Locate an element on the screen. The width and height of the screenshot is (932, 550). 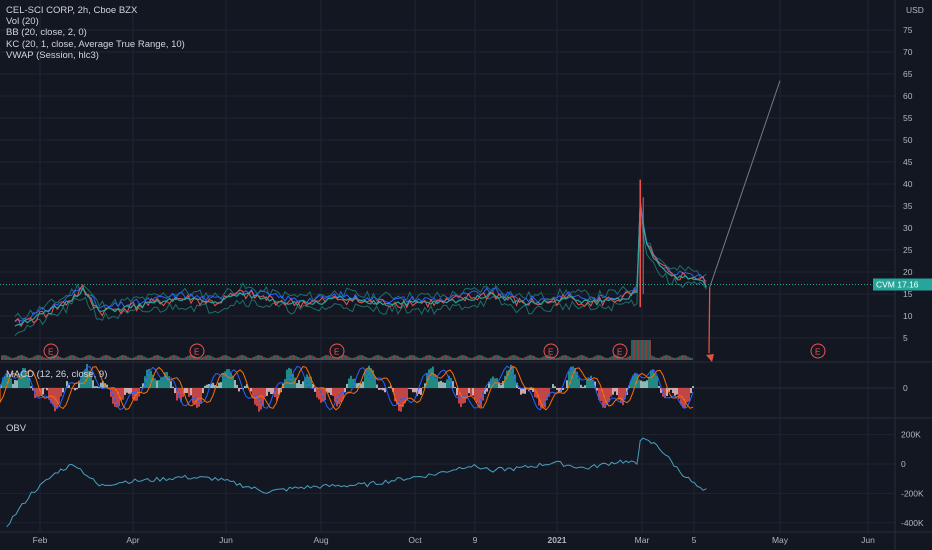
time-axis-label: 9 is located at coordinates (475, 540).